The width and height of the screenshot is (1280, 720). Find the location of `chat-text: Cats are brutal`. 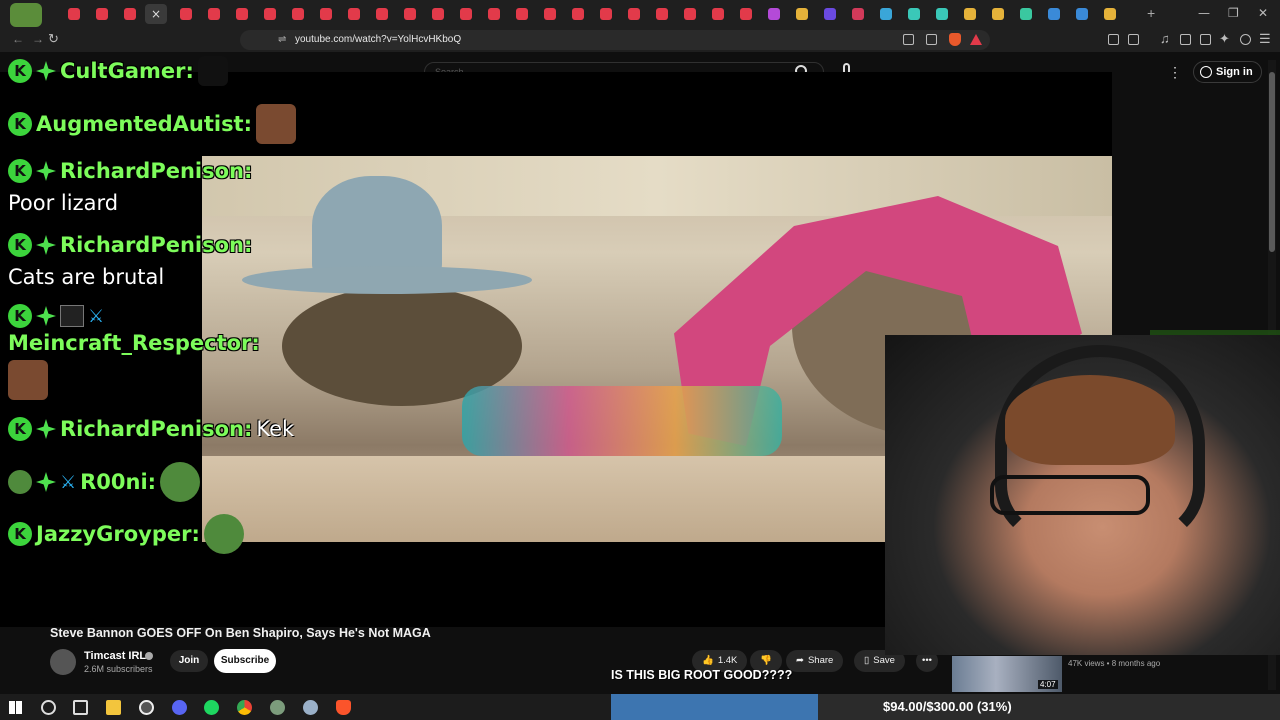

chat-text: Cats are brutal is located at coordinates (86, 277).